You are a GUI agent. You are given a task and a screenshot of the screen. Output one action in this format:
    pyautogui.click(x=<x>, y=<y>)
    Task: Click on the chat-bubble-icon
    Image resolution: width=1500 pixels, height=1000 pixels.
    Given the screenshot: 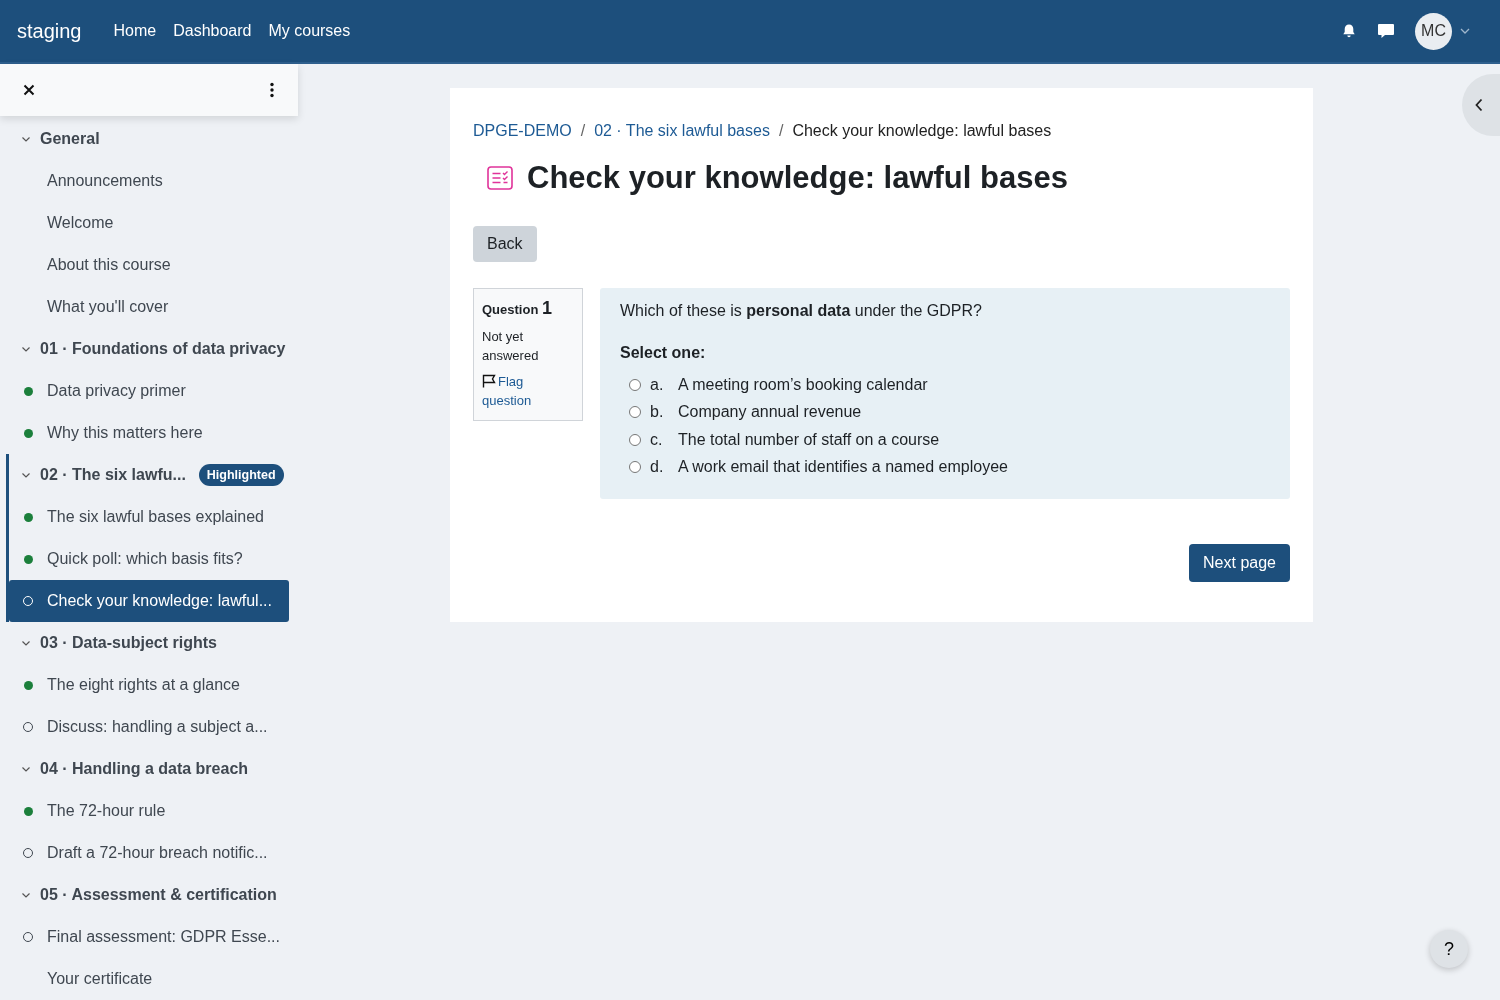 What is the action you would take?
    pyautogui.click(x=1386, y=31)
    